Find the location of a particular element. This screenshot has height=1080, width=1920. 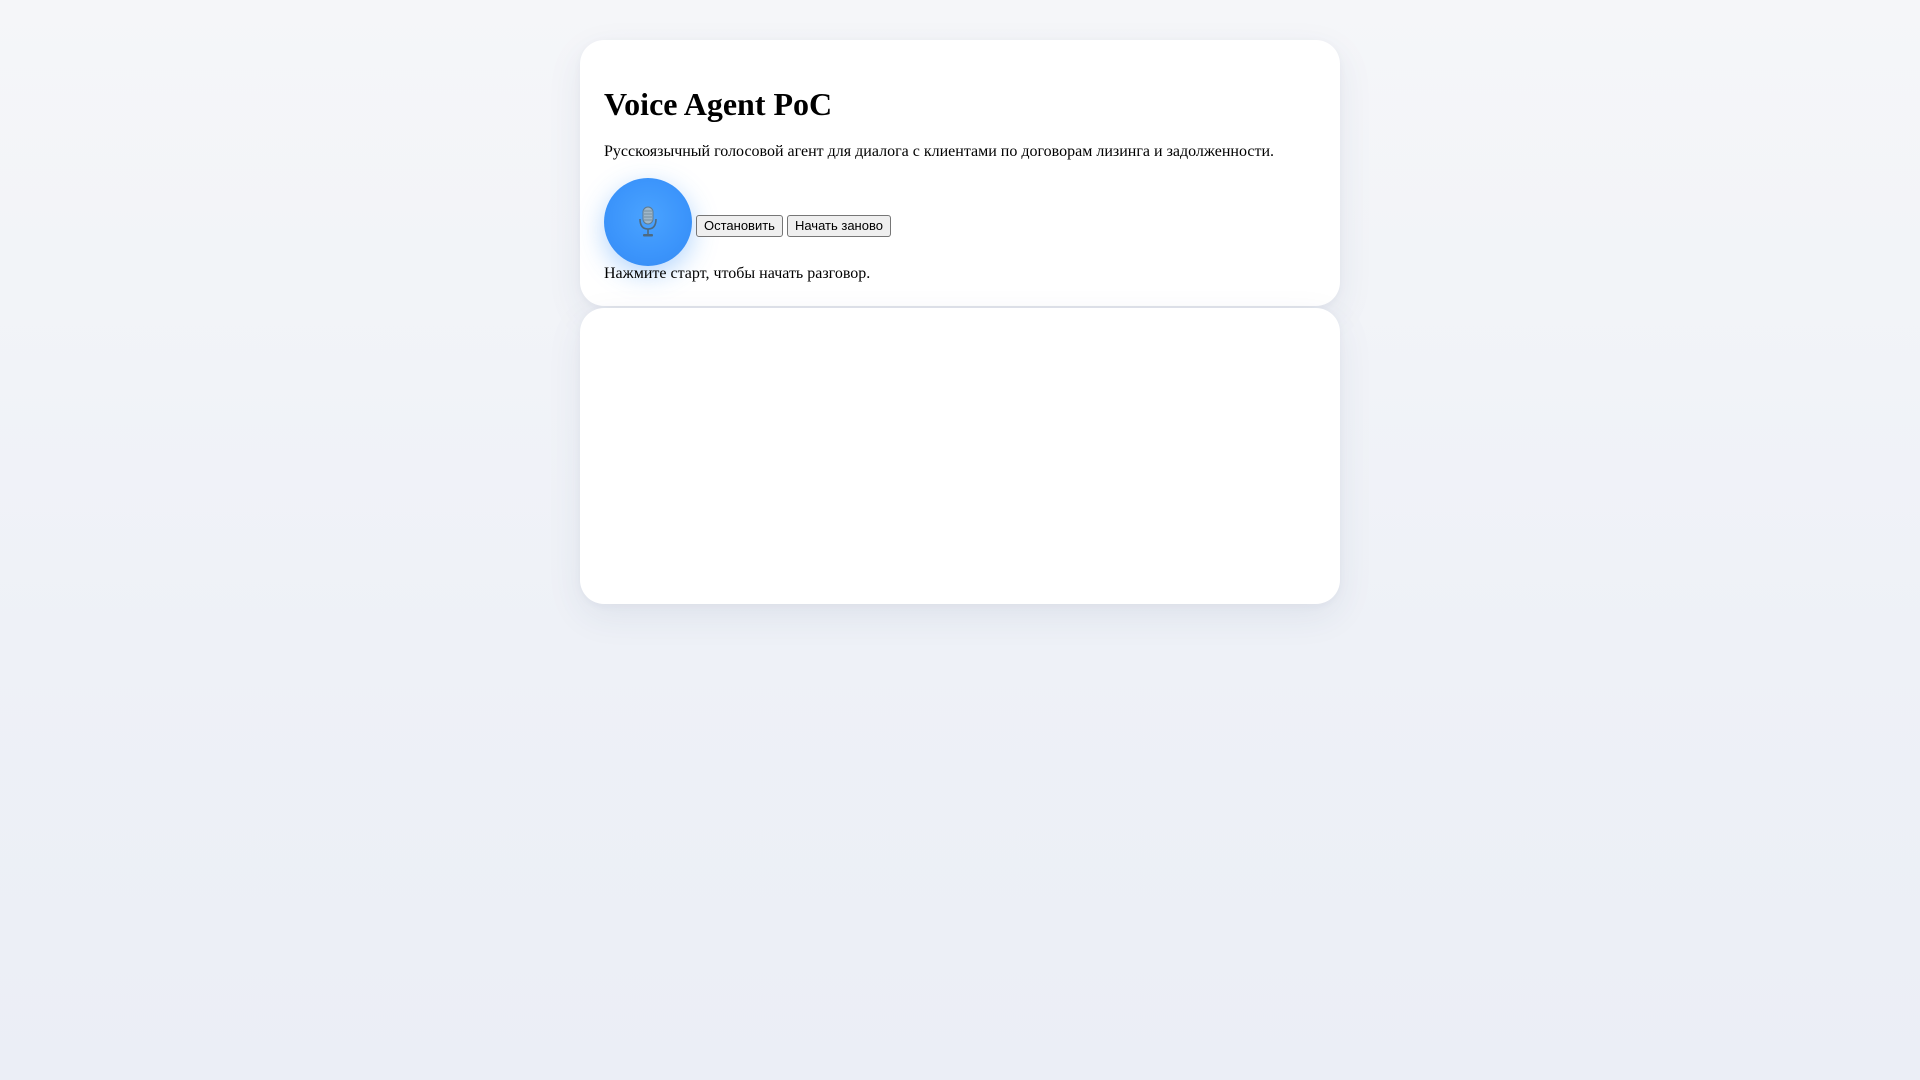

microphone-icon is located at coordinates (648, 221).